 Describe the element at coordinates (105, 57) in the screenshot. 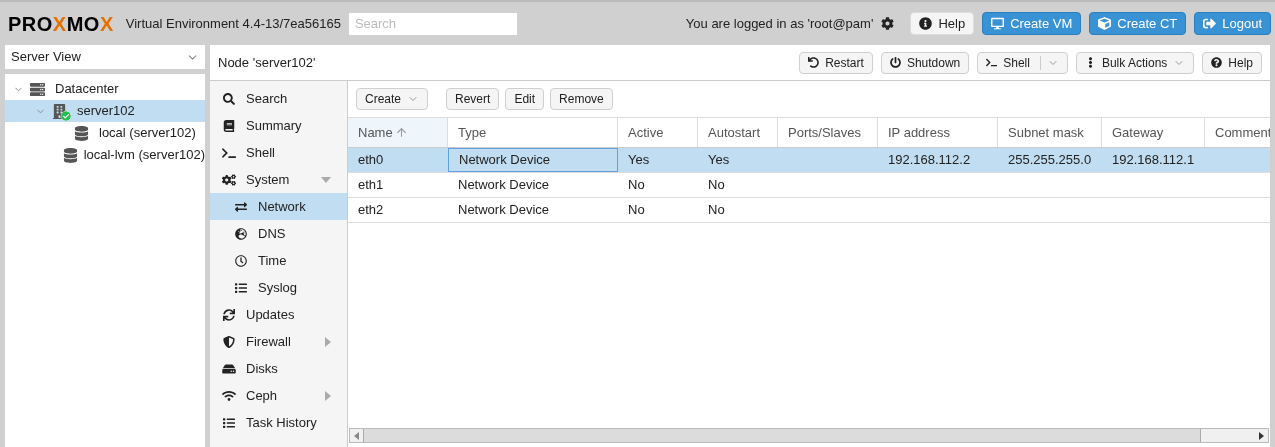

I see `view-dropdown: Server View` at that location.